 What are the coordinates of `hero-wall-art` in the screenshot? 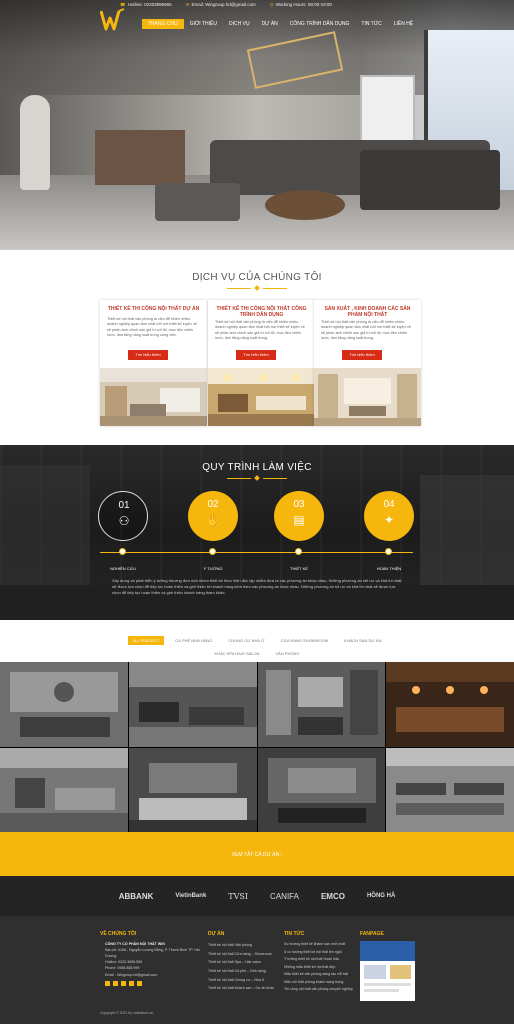 It's located at (387, 112).